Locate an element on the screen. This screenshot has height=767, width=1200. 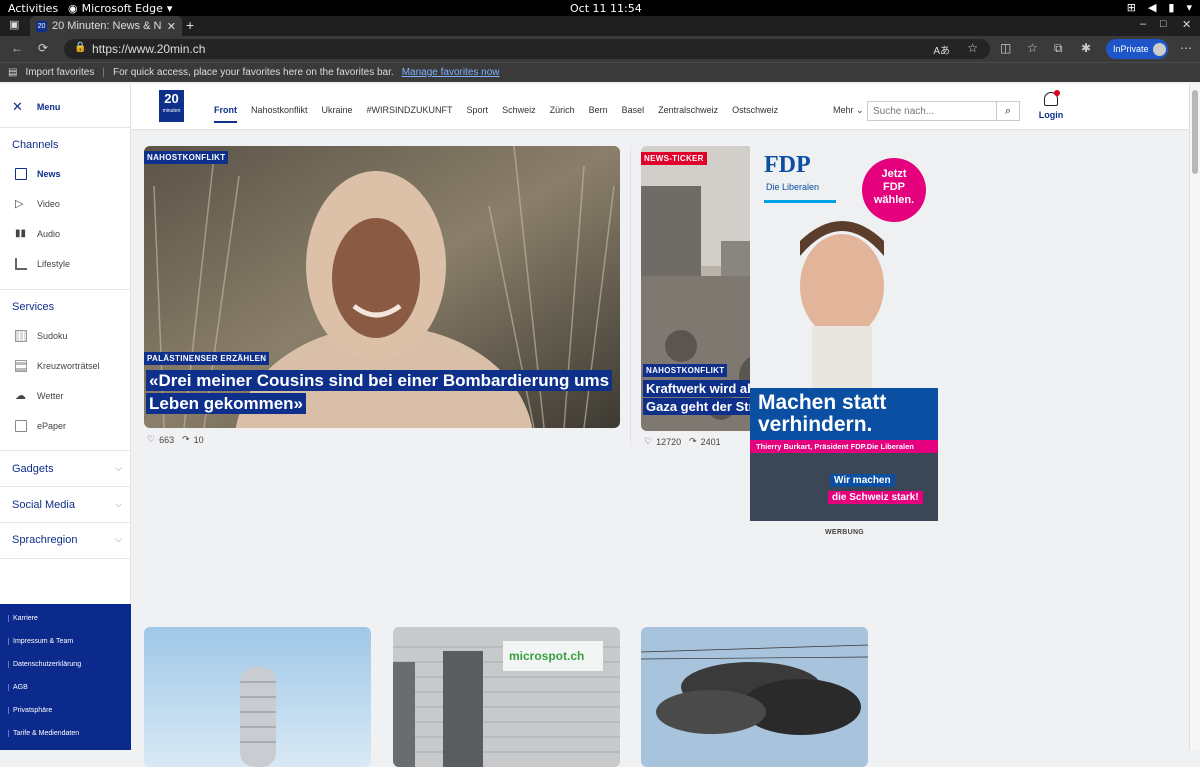
close-window-icon: ✕ is located at coordinates (1186, 24).